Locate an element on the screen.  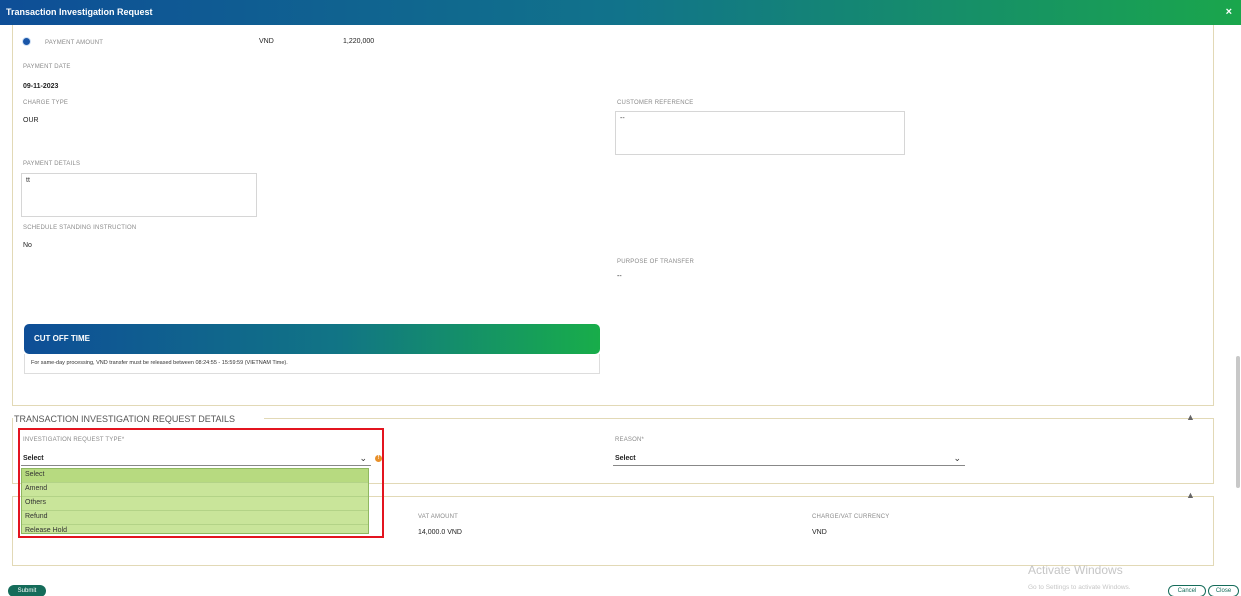
reason-select: Select ⌄ is located at coordinates (789, 459).